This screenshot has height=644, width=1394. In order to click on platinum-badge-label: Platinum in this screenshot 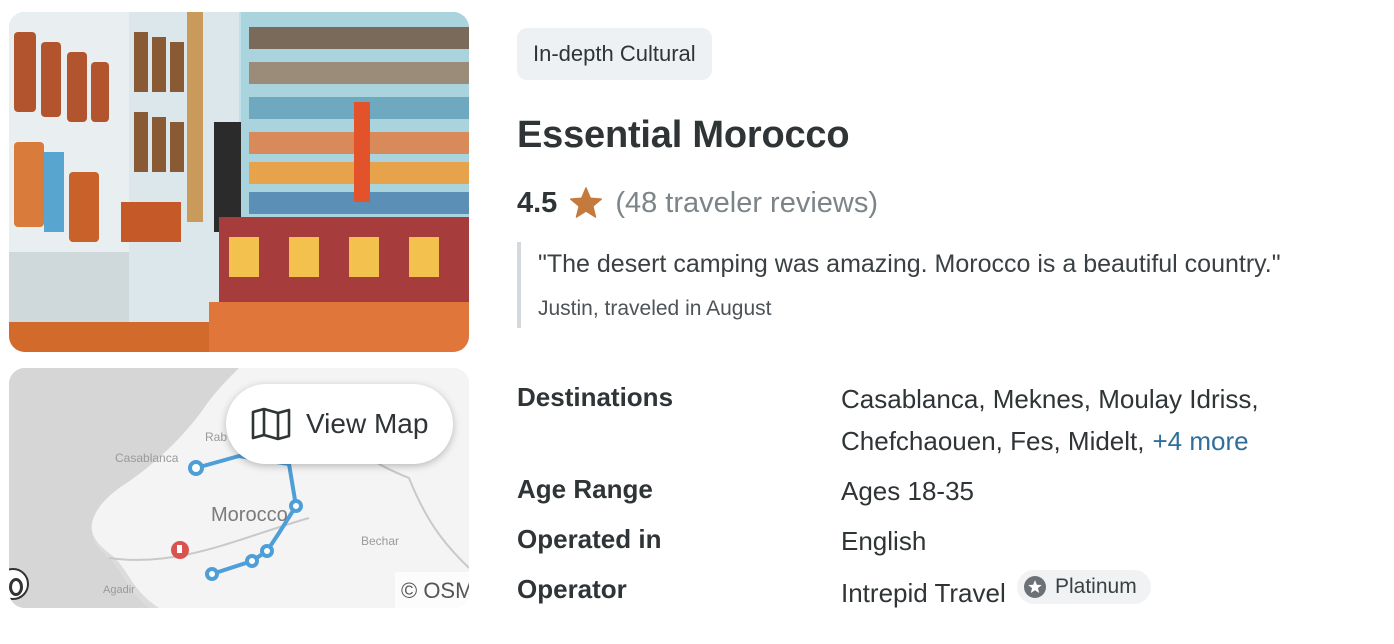, I will do `click(1095, 586)`.